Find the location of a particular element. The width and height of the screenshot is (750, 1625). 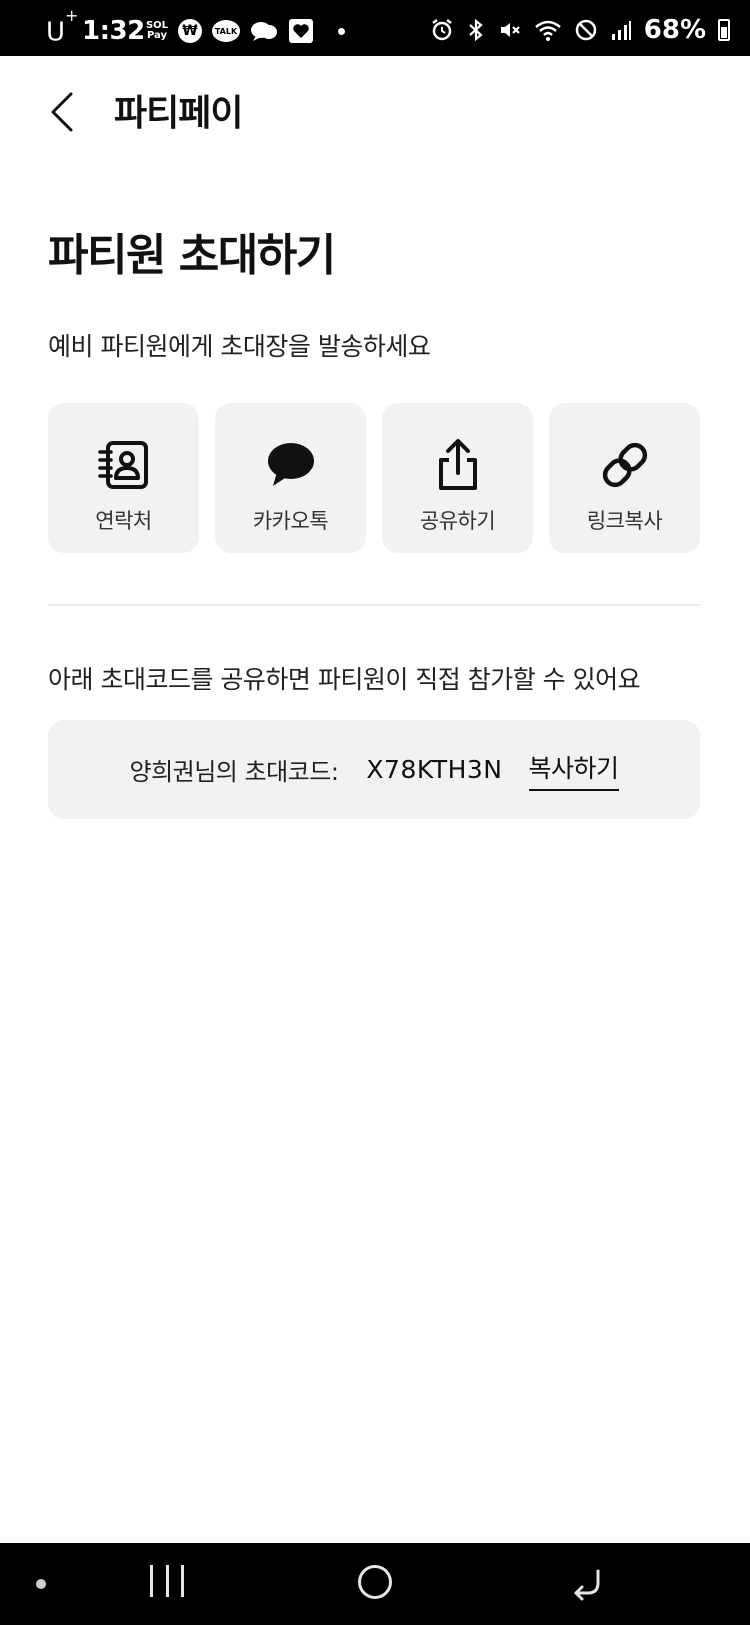

share-contacts-label: 연락처 is located at coordinates (123, 521).